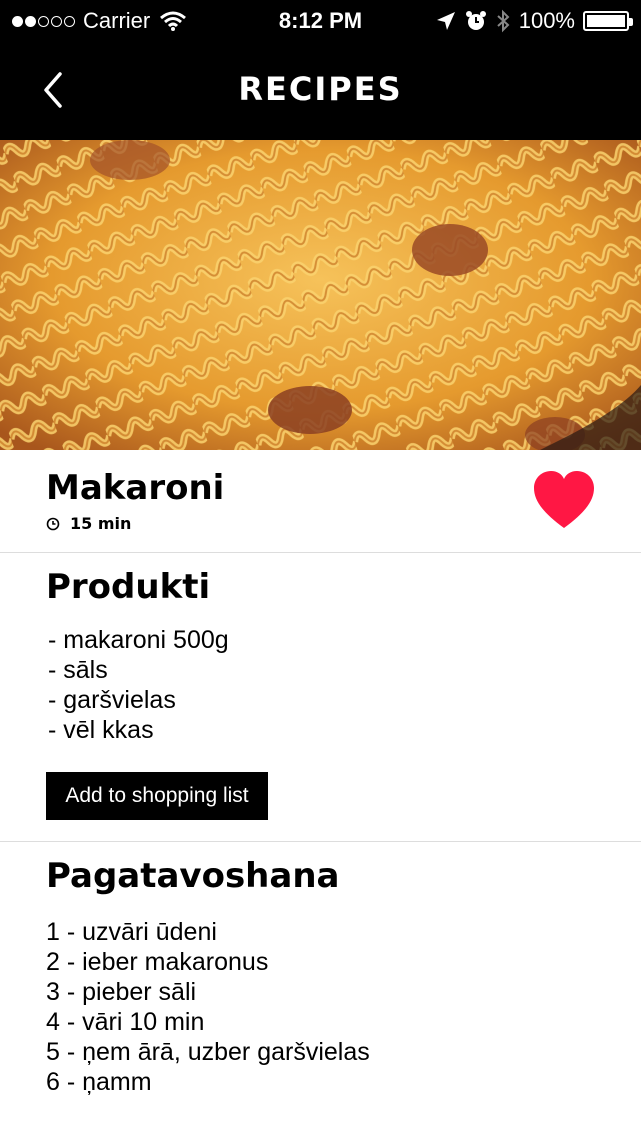  Describe the element at coordinates (157, 962) in the screenshot. I see `step-item: 2 - ieber makaronus` at that location.